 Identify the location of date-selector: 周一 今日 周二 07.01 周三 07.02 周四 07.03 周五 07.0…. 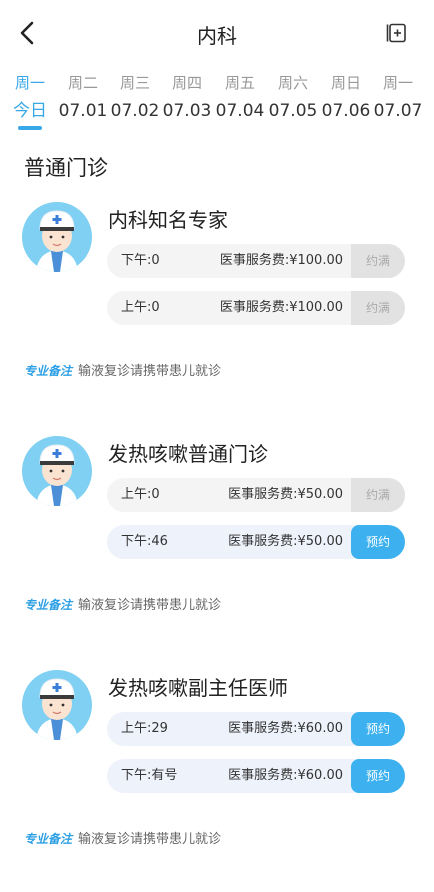
(217, 102).